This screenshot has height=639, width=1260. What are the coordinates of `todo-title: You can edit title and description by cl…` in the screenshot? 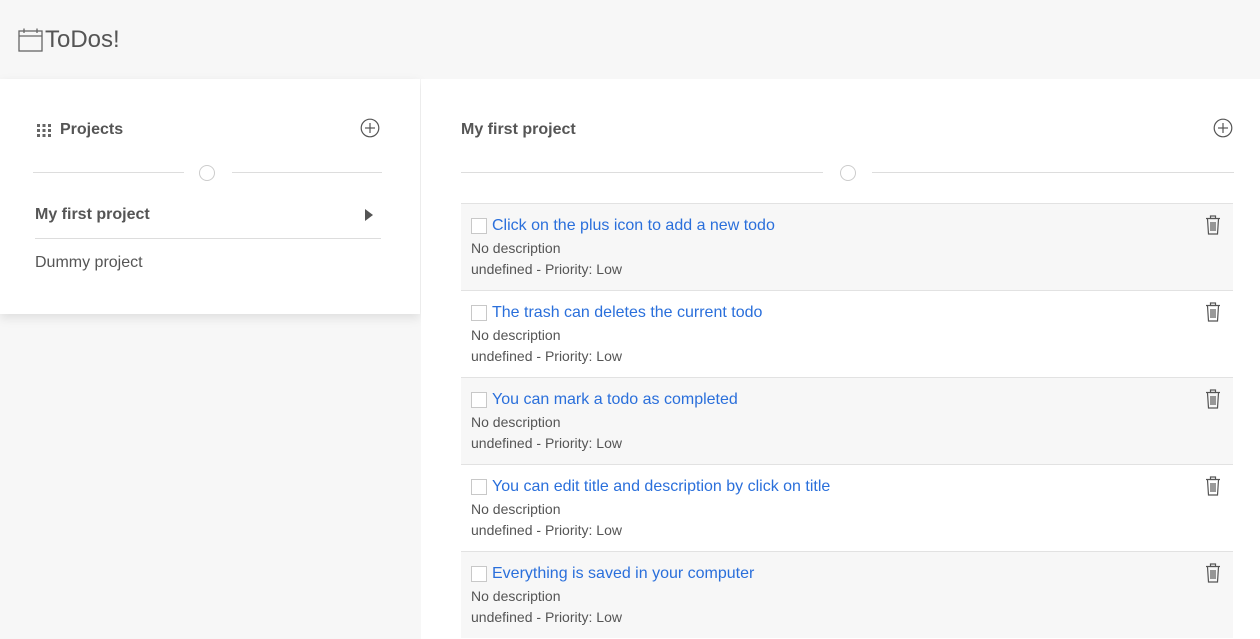 It's located at (661, 487).